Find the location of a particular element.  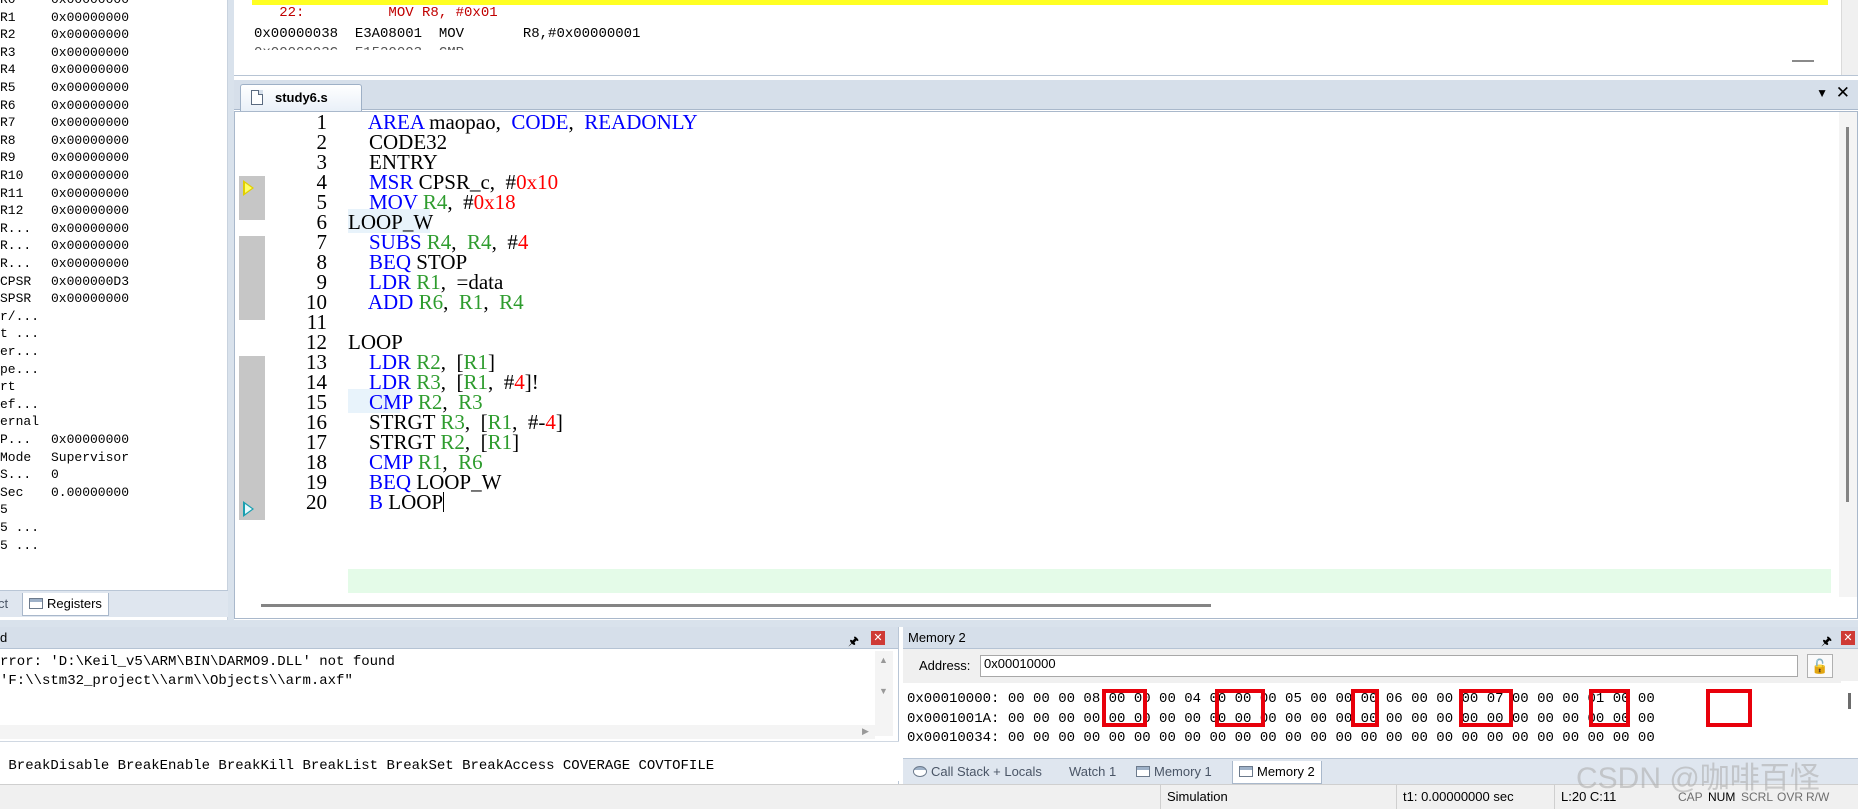

register-row: R00x00000000 is located at coordinates (113, 4).